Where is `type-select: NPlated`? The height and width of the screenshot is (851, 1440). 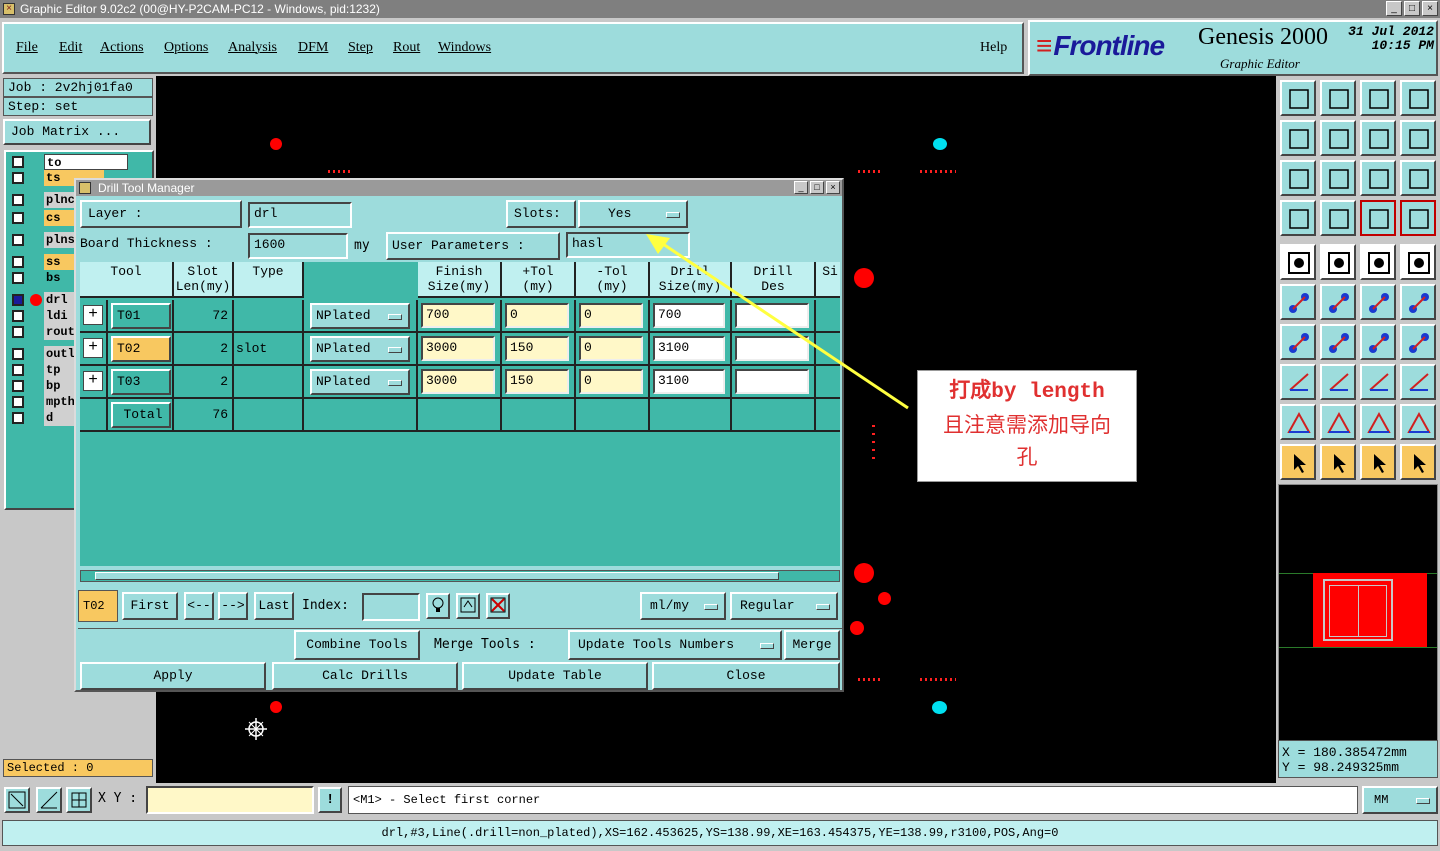 type-select: NPlated is located at coordinates (360, 349).